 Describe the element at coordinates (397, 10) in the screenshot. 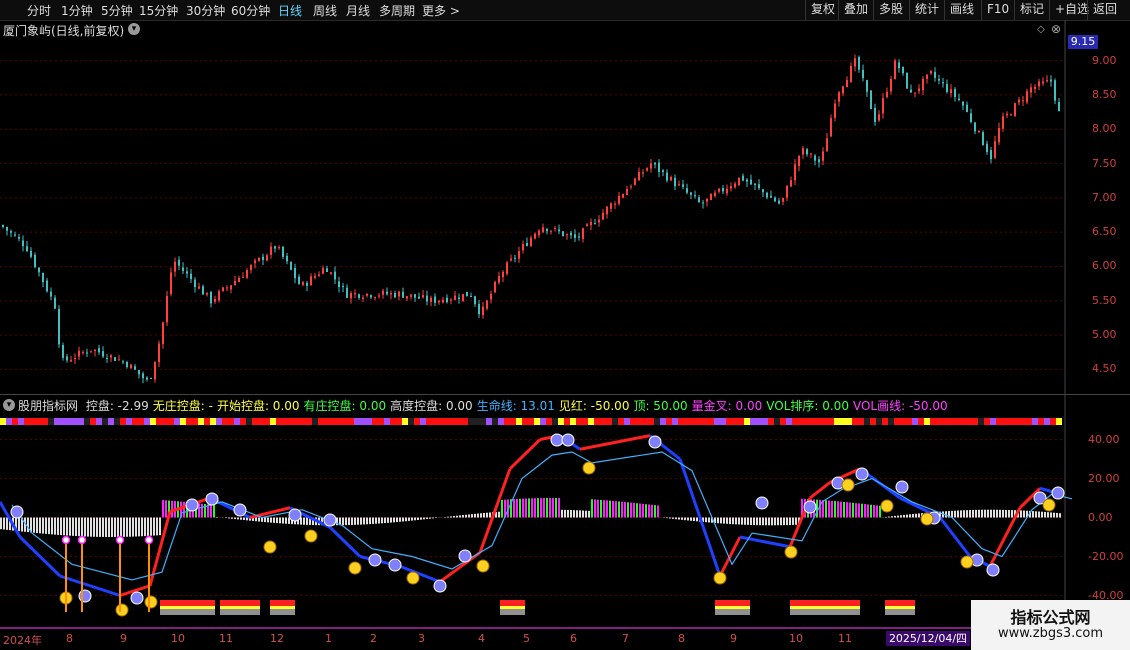

I see `period-tab: 多周期` at that location.